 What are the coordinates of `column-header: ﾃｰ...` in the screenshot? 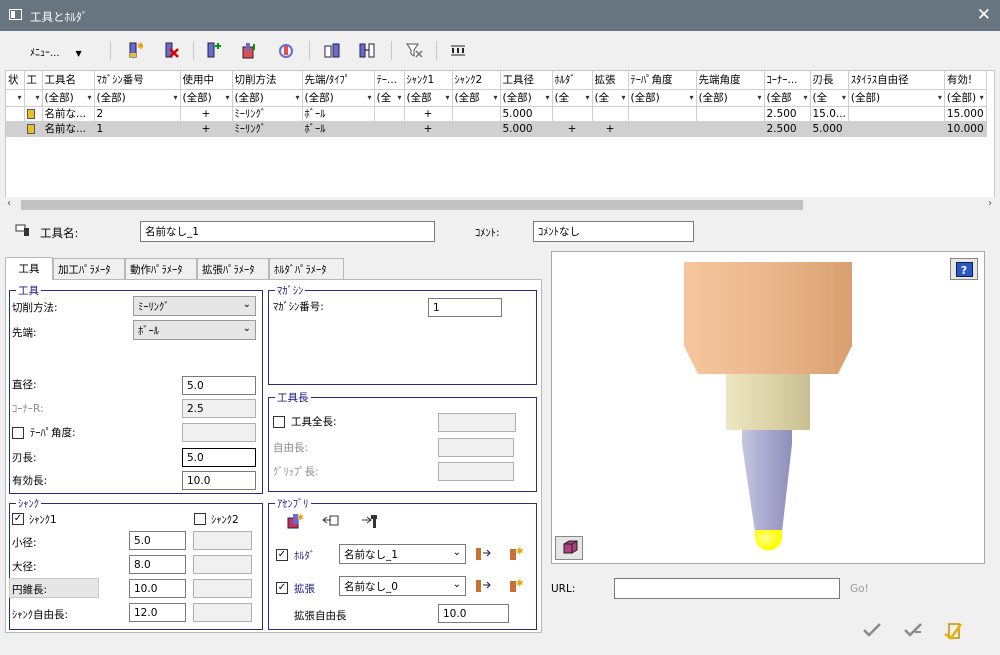 It's located at (389, 80).